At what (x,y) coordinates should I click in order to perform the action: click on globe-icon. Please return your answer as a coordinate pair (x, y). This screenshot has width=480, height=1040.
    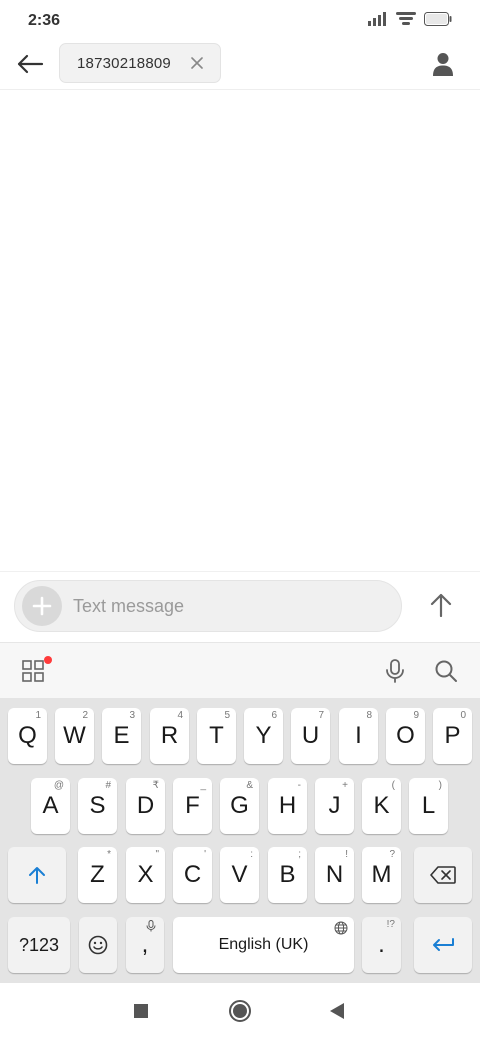
    Looking at the image, I should click on (341, 928).